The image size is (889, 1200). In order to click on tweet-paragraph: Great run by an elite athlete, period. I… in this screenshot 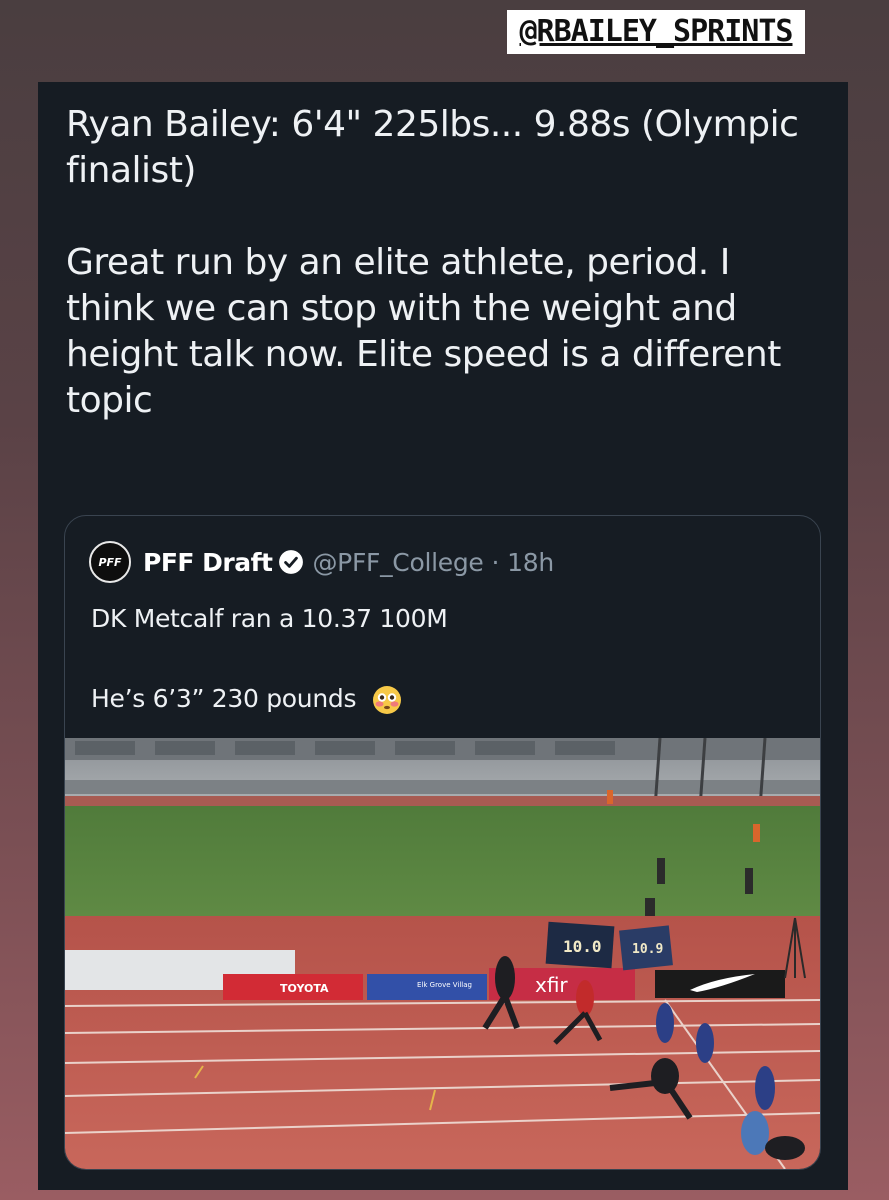, I will do `click(423, 331)`.